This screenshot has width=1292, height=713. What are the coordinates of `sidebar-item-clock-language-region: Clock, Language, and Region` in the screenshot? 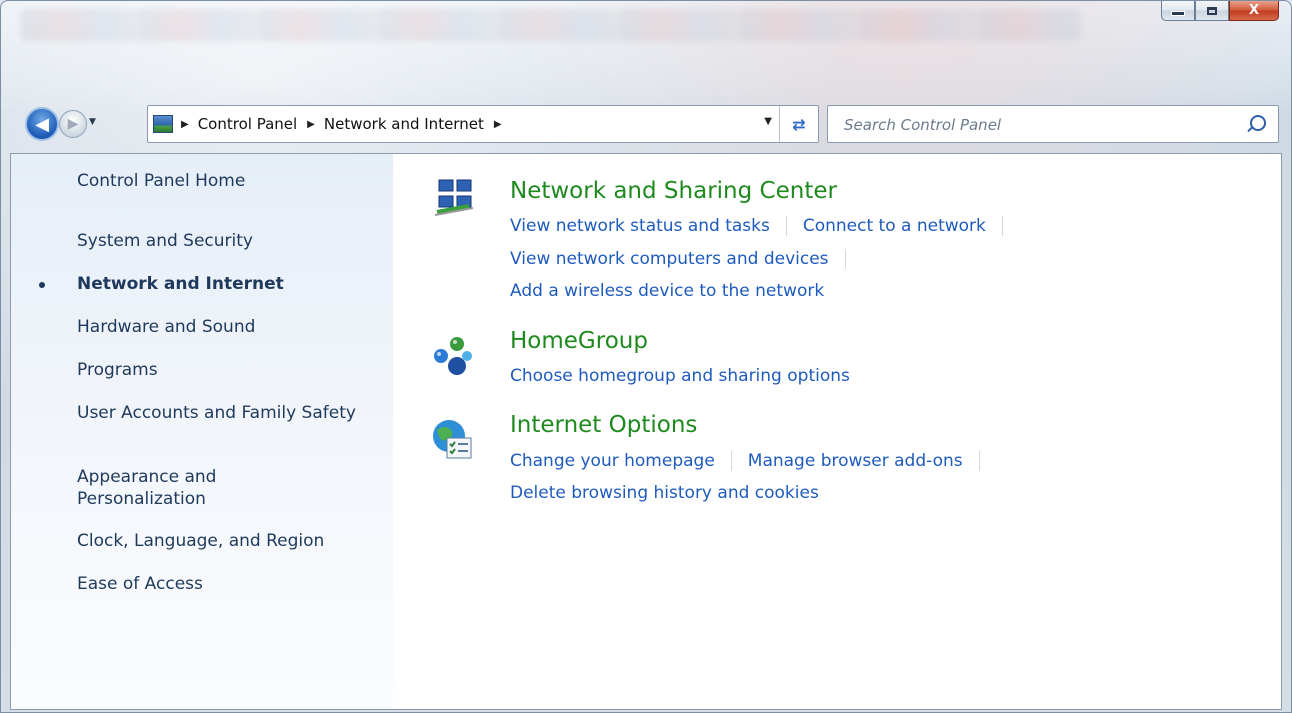 It's located at (227, 541).